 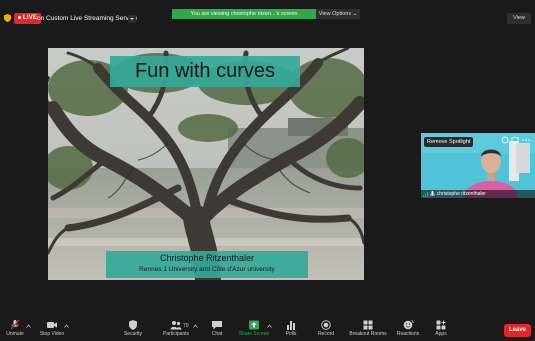 I want to click on chat-icon, so click(x=217, y=325).